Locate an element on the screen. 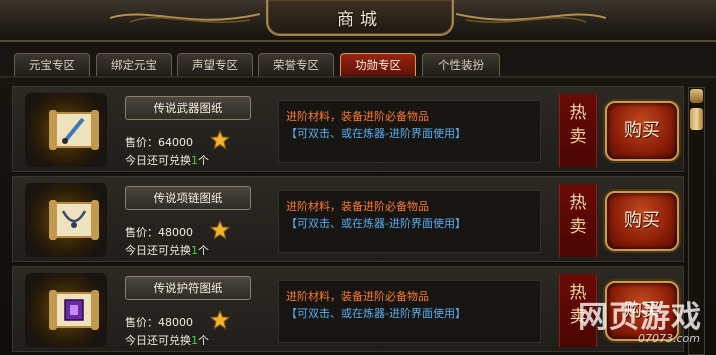  watermark-text: 网页游戏 is located at coordinates (640, 317).